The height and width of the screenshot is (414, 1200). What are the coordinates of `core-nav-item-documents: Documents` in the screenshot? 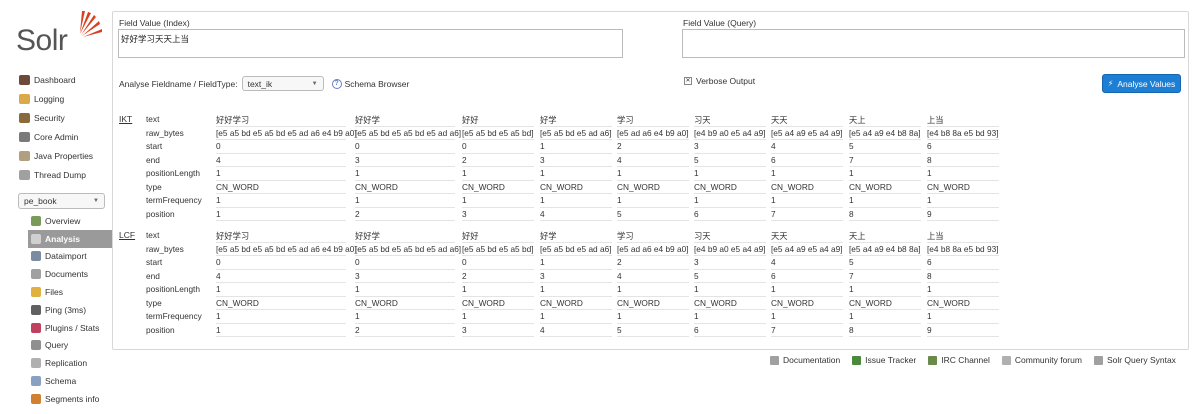 It's located at (70, 274).